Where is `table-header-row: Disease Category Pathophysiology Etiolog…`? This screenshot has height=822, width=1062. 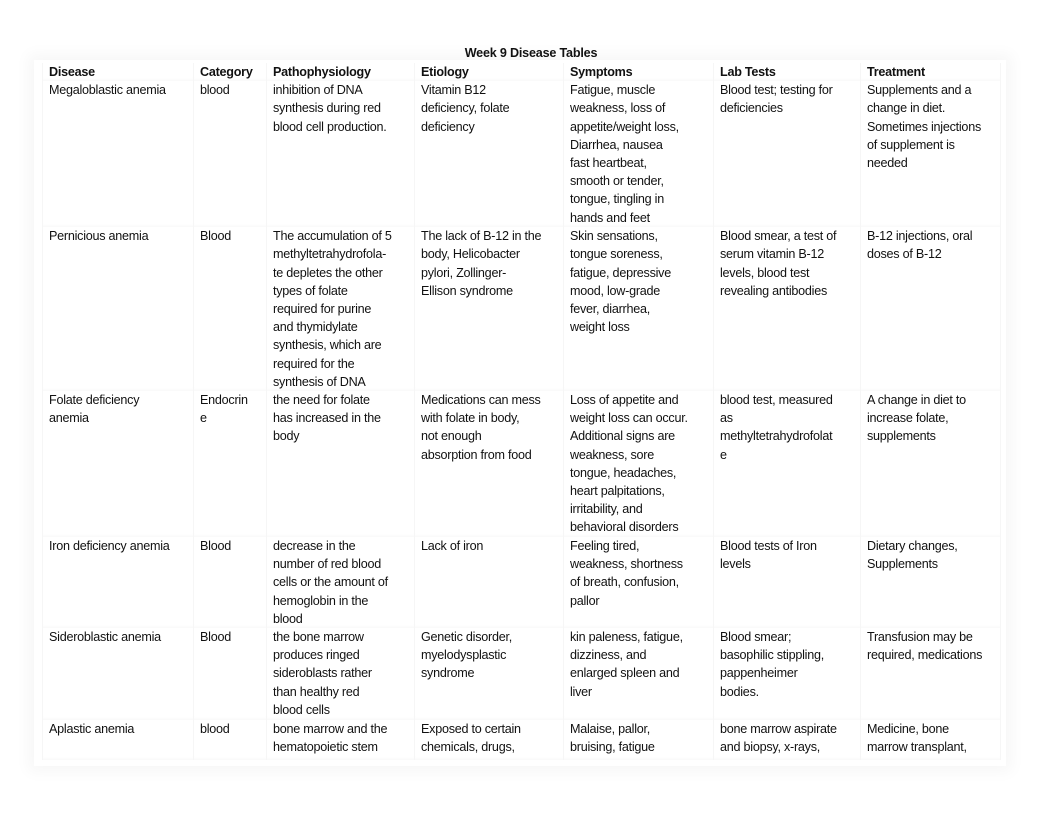
table-header-row: Disease Category Pathophysiology Etiolog… is located at coordinates (522, 72).